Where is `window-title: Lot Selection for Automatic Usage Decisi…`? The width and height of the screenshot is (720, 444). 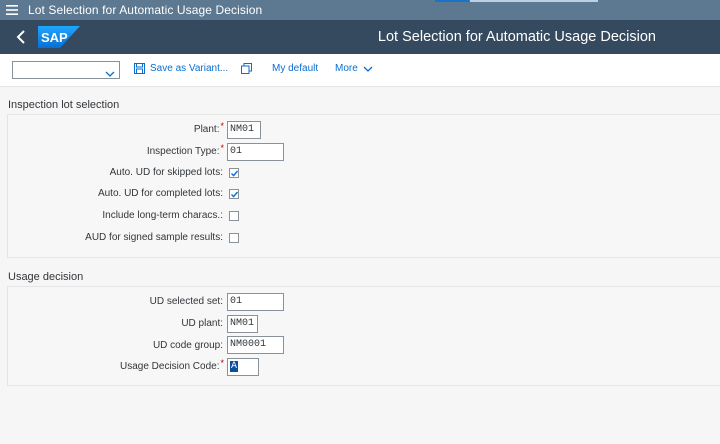 window-title: Lot Selection for Automatic Usage Decisi… is located at coordinates (145, 10).